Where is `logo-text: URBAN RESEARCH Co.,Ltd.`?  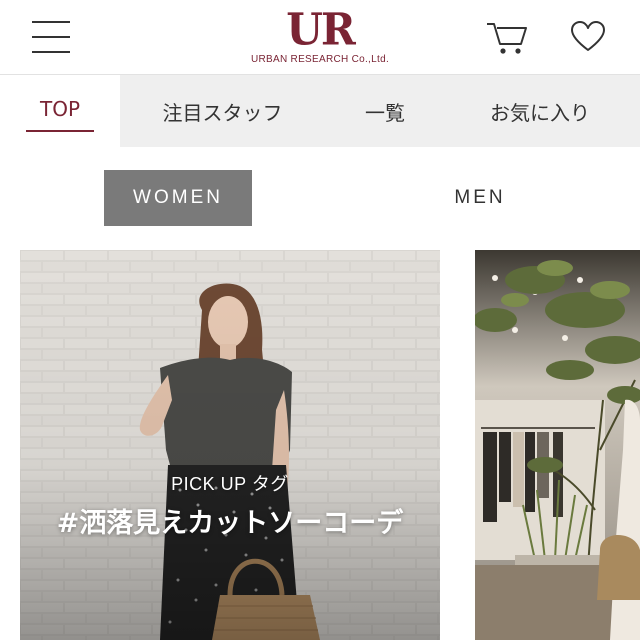 logo-text: URBAN RESEARCH Co.,Ltd. is located at coordinates (320, 59).